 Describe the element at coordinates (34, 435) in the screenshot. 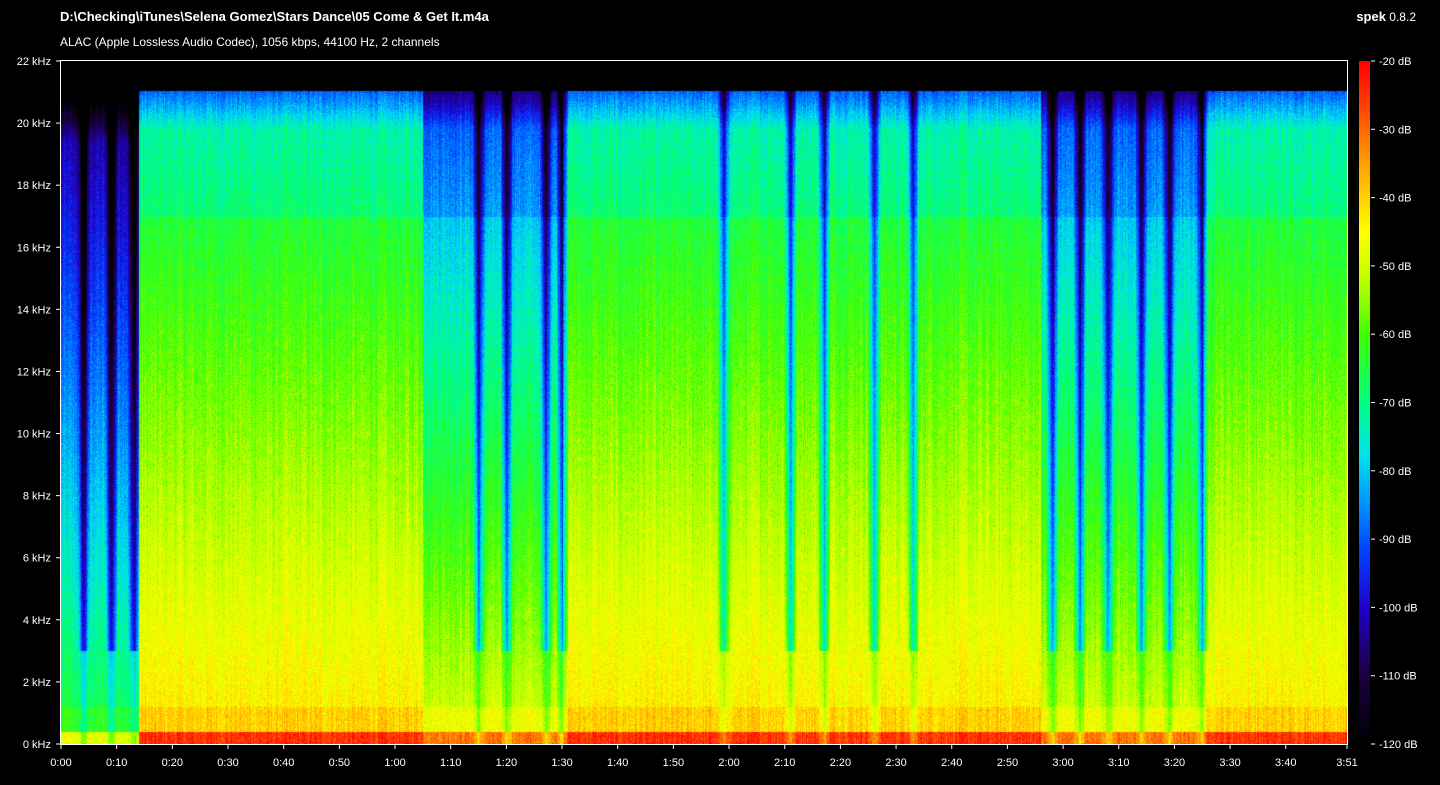

I see `y-tick-label: 10 kHz` at that location.